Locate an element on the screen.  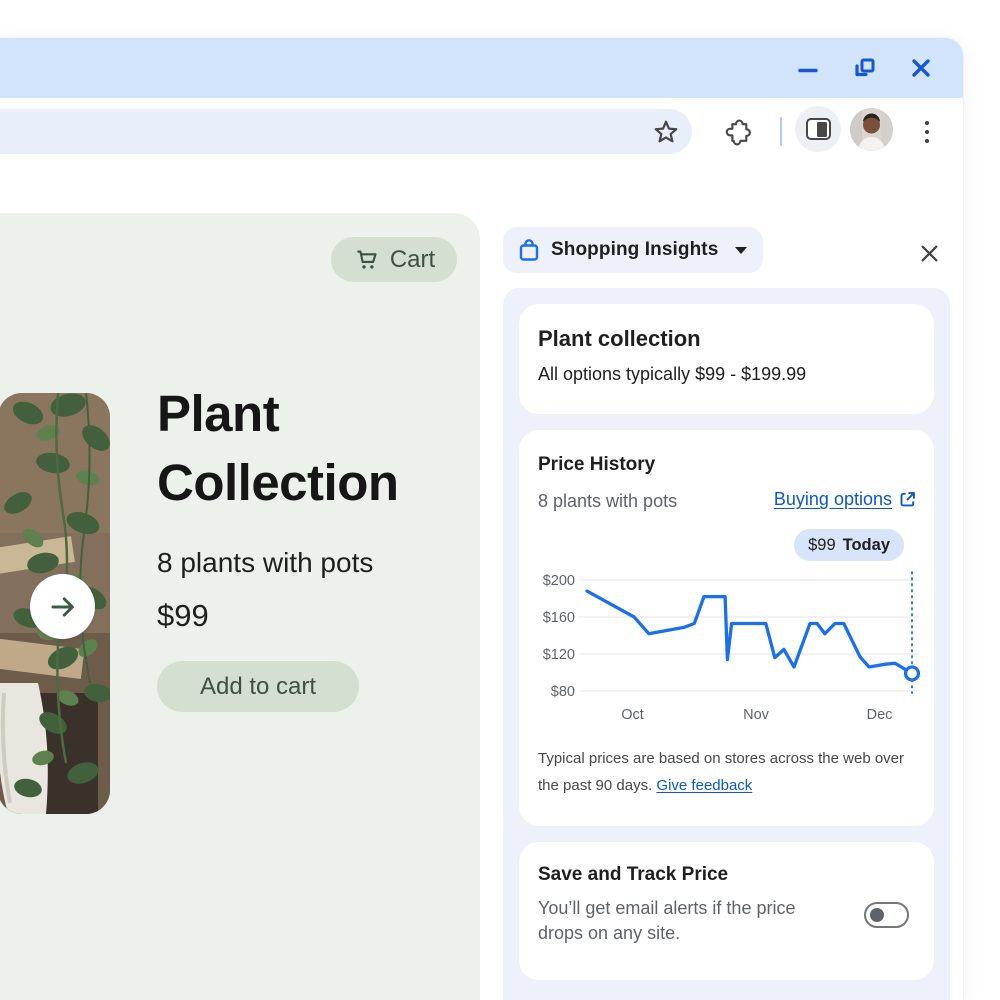
browser-toolbar is located at coordinates (481, 131).